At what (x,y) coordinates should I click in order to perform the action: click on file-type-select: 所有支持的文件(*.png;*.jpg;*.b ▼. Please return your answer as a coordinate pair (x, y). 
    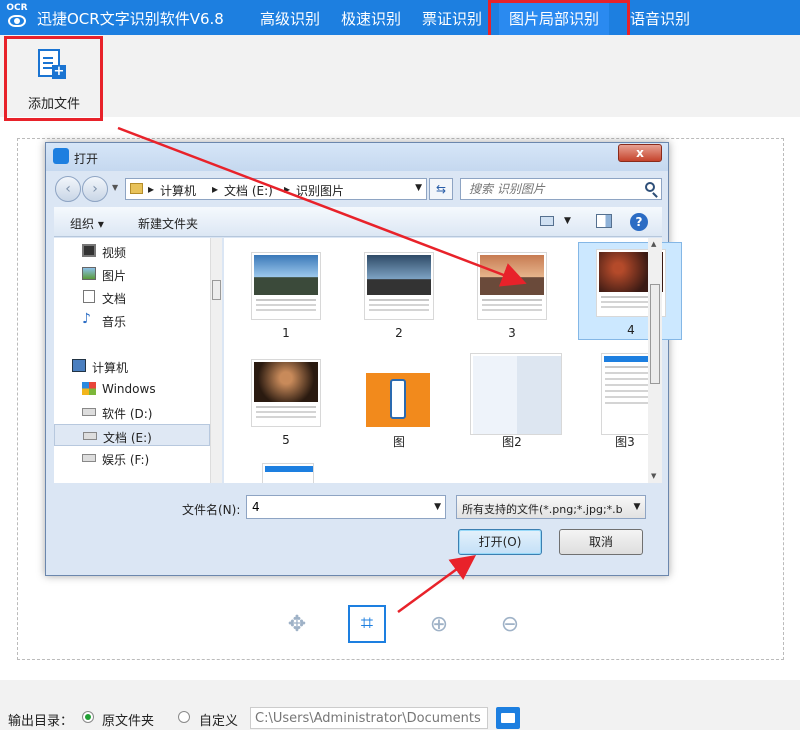
    Looking at the image, I should click on (551, 507).